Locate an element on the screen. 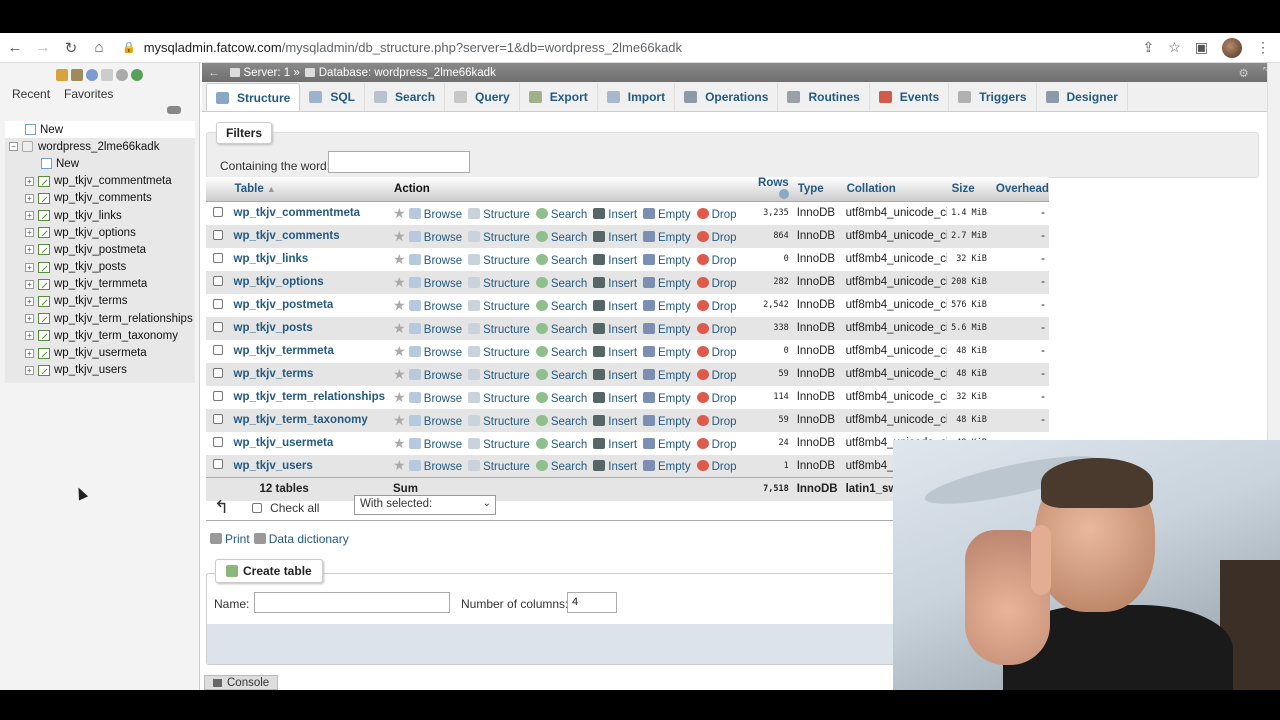 This screenshot has height=720, width=1280. row-size: 48 KiB is located at coordinates (968, 374).